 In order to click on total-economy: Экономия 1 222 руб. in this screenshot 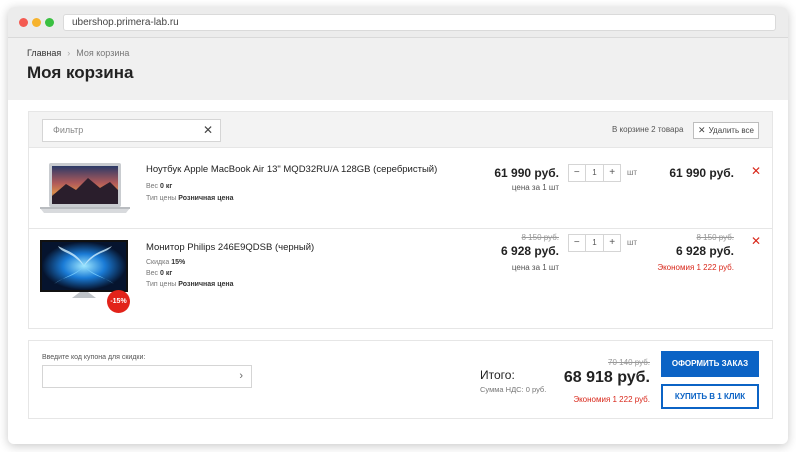, I will do `click(611, 399)`.